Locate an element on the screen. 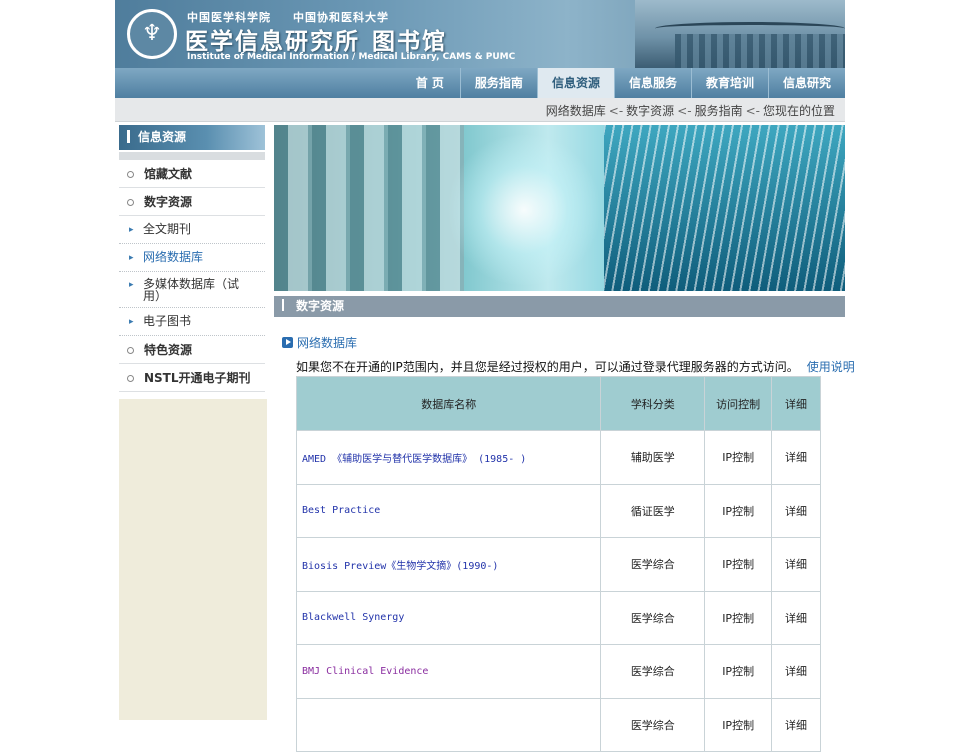 Image resolution: width=960 pixels, height=752 pixels. column-header-name: 数据库名称 is located at coordinates (448, 403).